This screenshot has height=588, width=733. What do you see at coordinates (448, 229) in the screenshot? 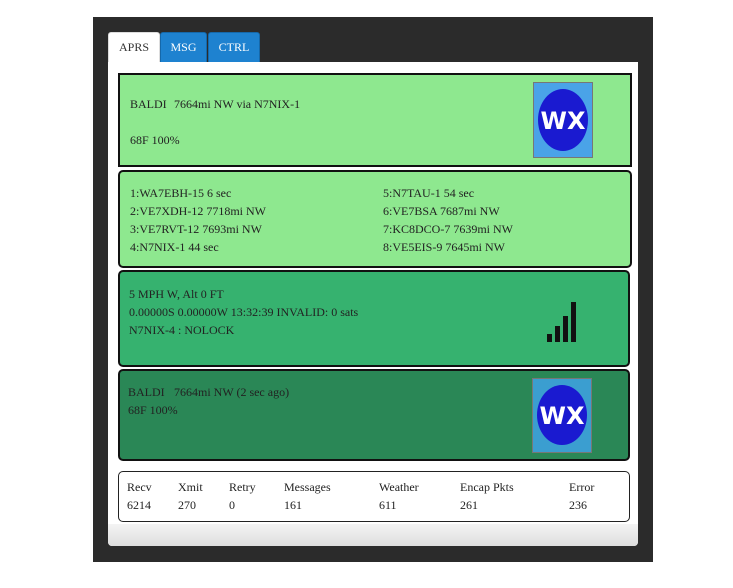
I see `heard-item: 7:KC8DCO-7 7639mi NW` at bounding box center [448, 229].